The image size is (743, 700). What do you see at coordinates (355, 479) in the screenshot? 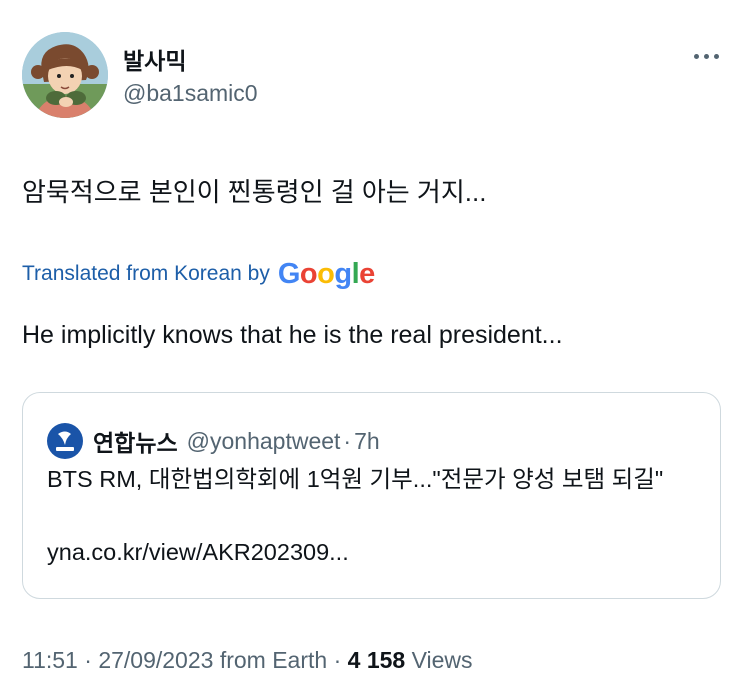
I see `quoted-tweet-text: BTS RM, 대한법의학회에 1억원 기부..."전문가 양성 보탬 되길"` at bounding box center [355, 479].